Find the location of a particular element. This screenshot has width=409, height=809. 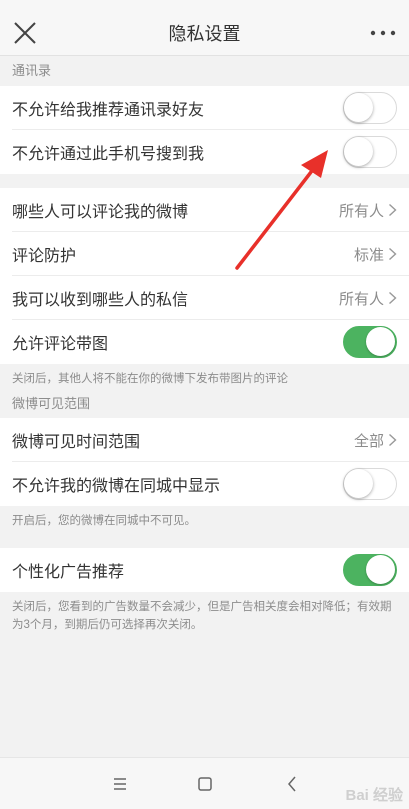

row-label: 哪些人可以评论我的微博 is located at coordinates (100, 212).